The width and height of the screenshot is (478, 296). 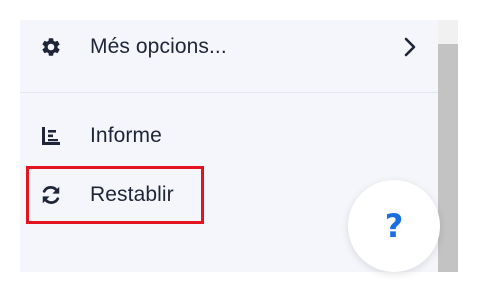 I want to click on help-label: ?, so click(x=394, y=226).